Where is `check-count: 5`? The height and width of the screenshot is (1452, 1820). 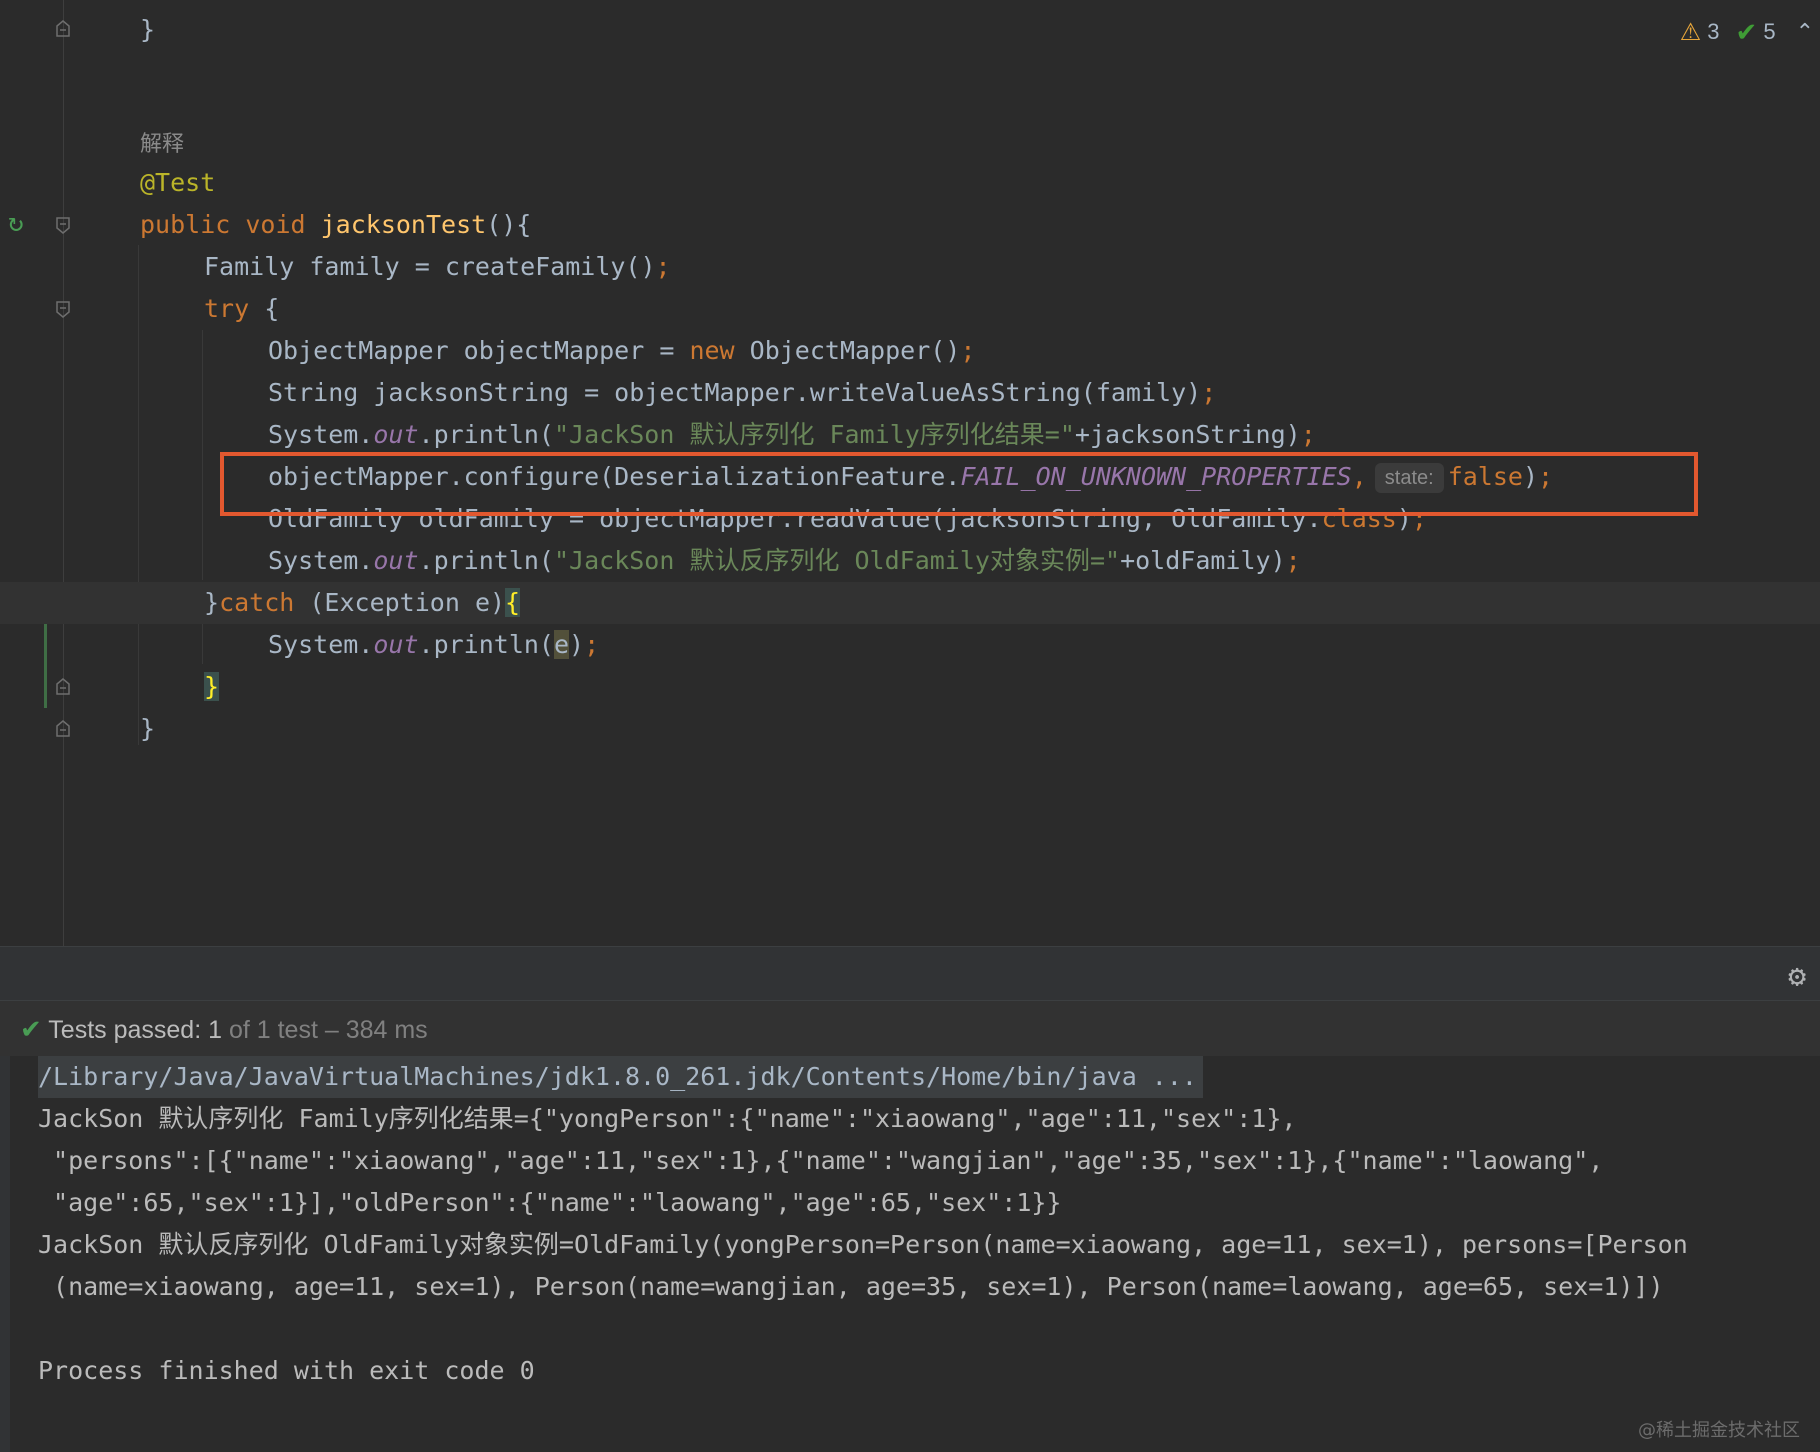
check-count: 5 is located at coordinates (1769, 31).